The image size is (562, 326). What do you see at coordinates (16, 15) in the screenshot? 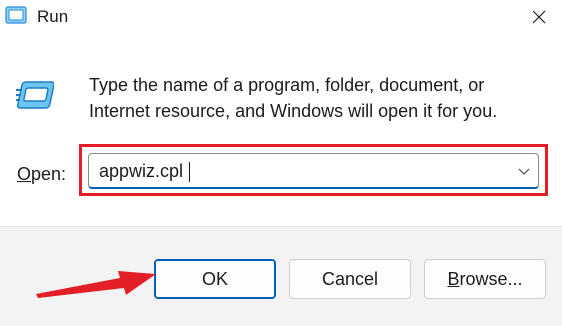
I see `run-icon` at bounding box center [16, 15].